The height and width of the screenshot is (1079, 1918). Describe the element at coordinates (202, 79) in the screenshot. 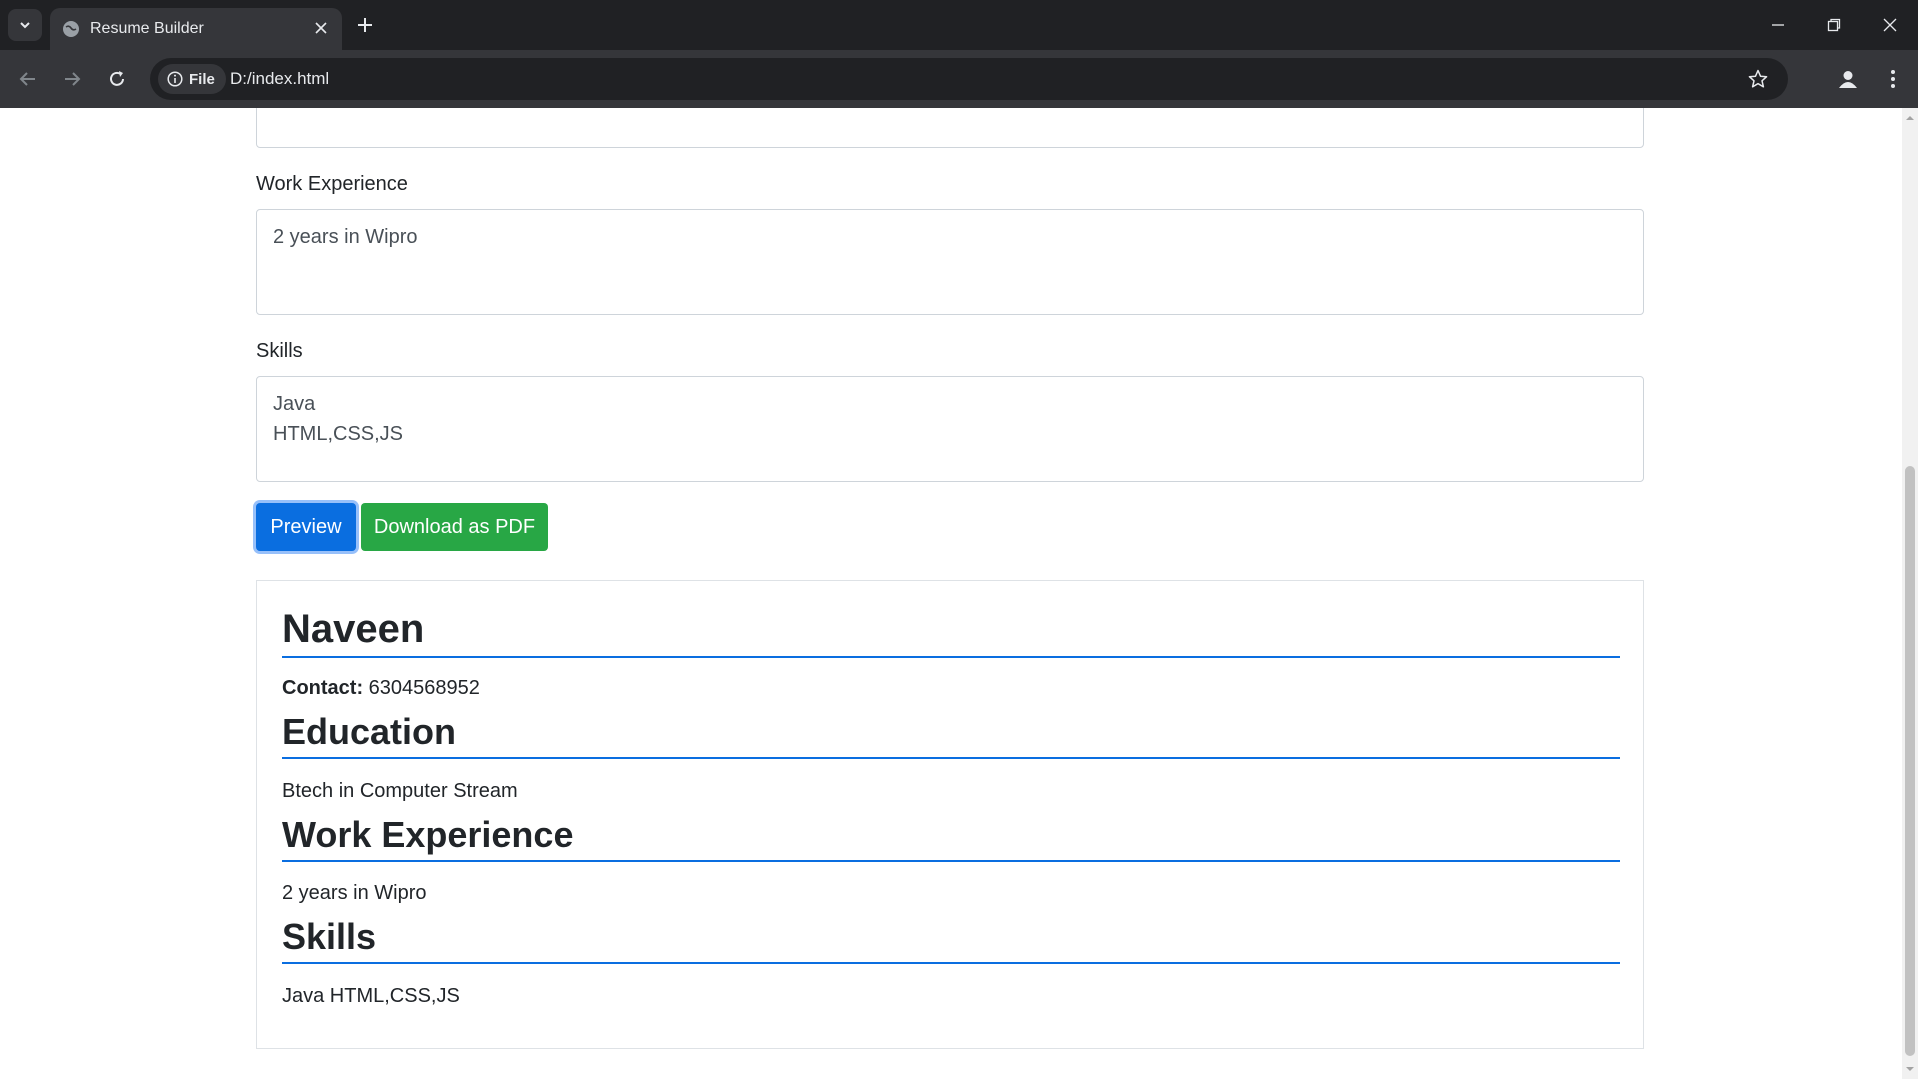

I see `chip-label: File` at that location.